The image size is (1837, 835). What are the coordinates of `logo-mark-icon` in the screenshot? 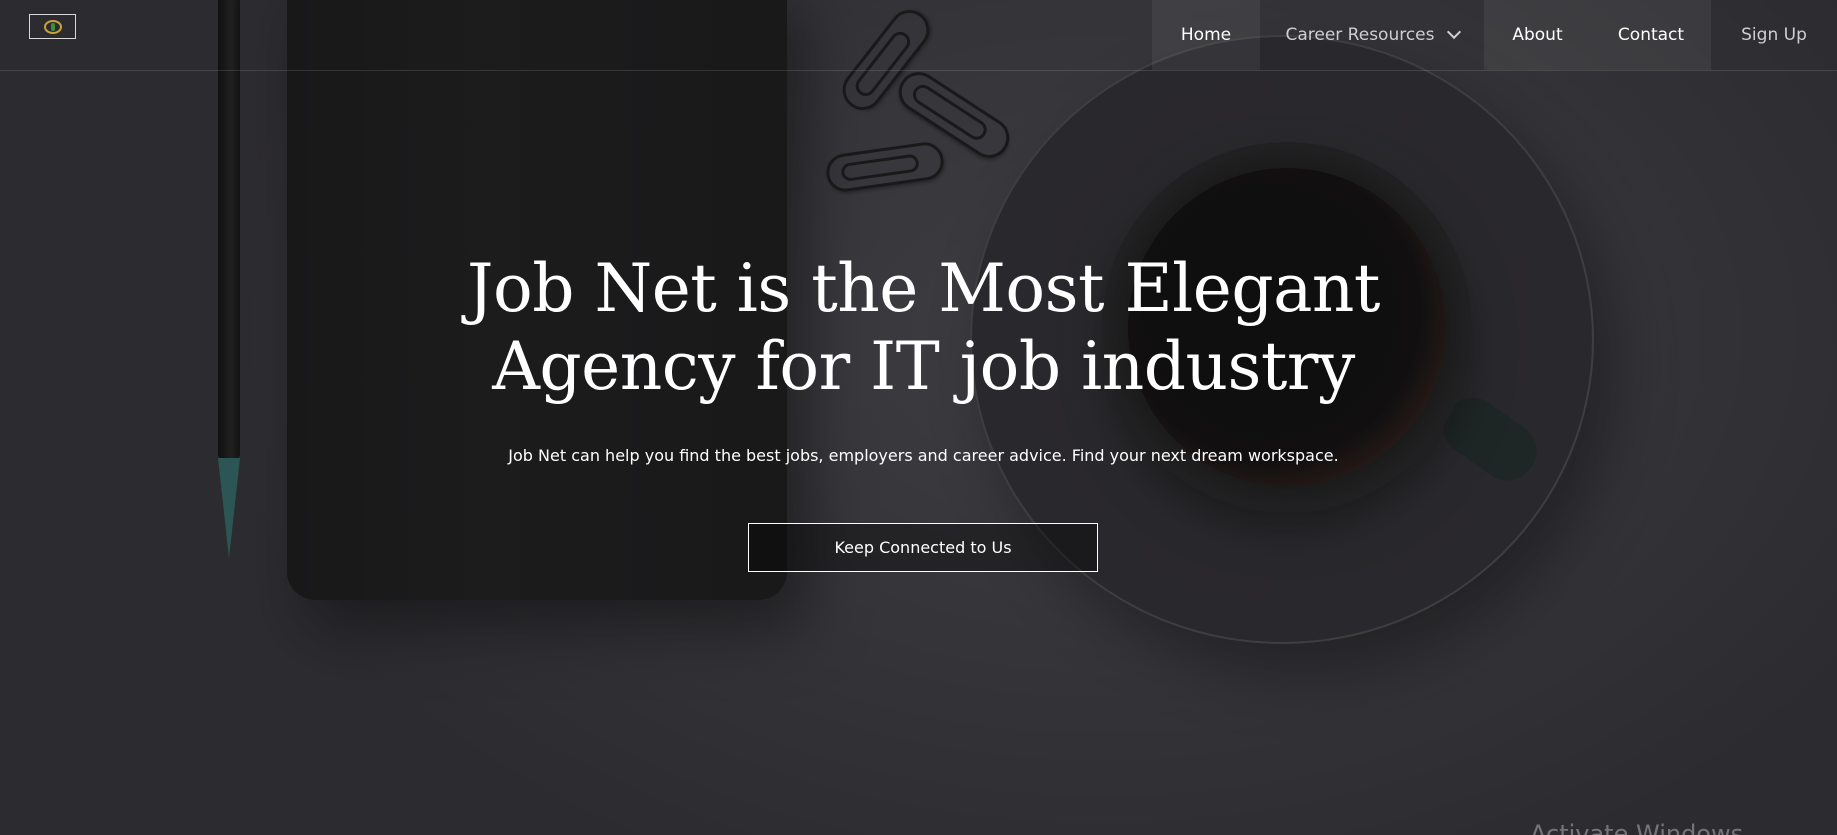 It's located at (52, 26).